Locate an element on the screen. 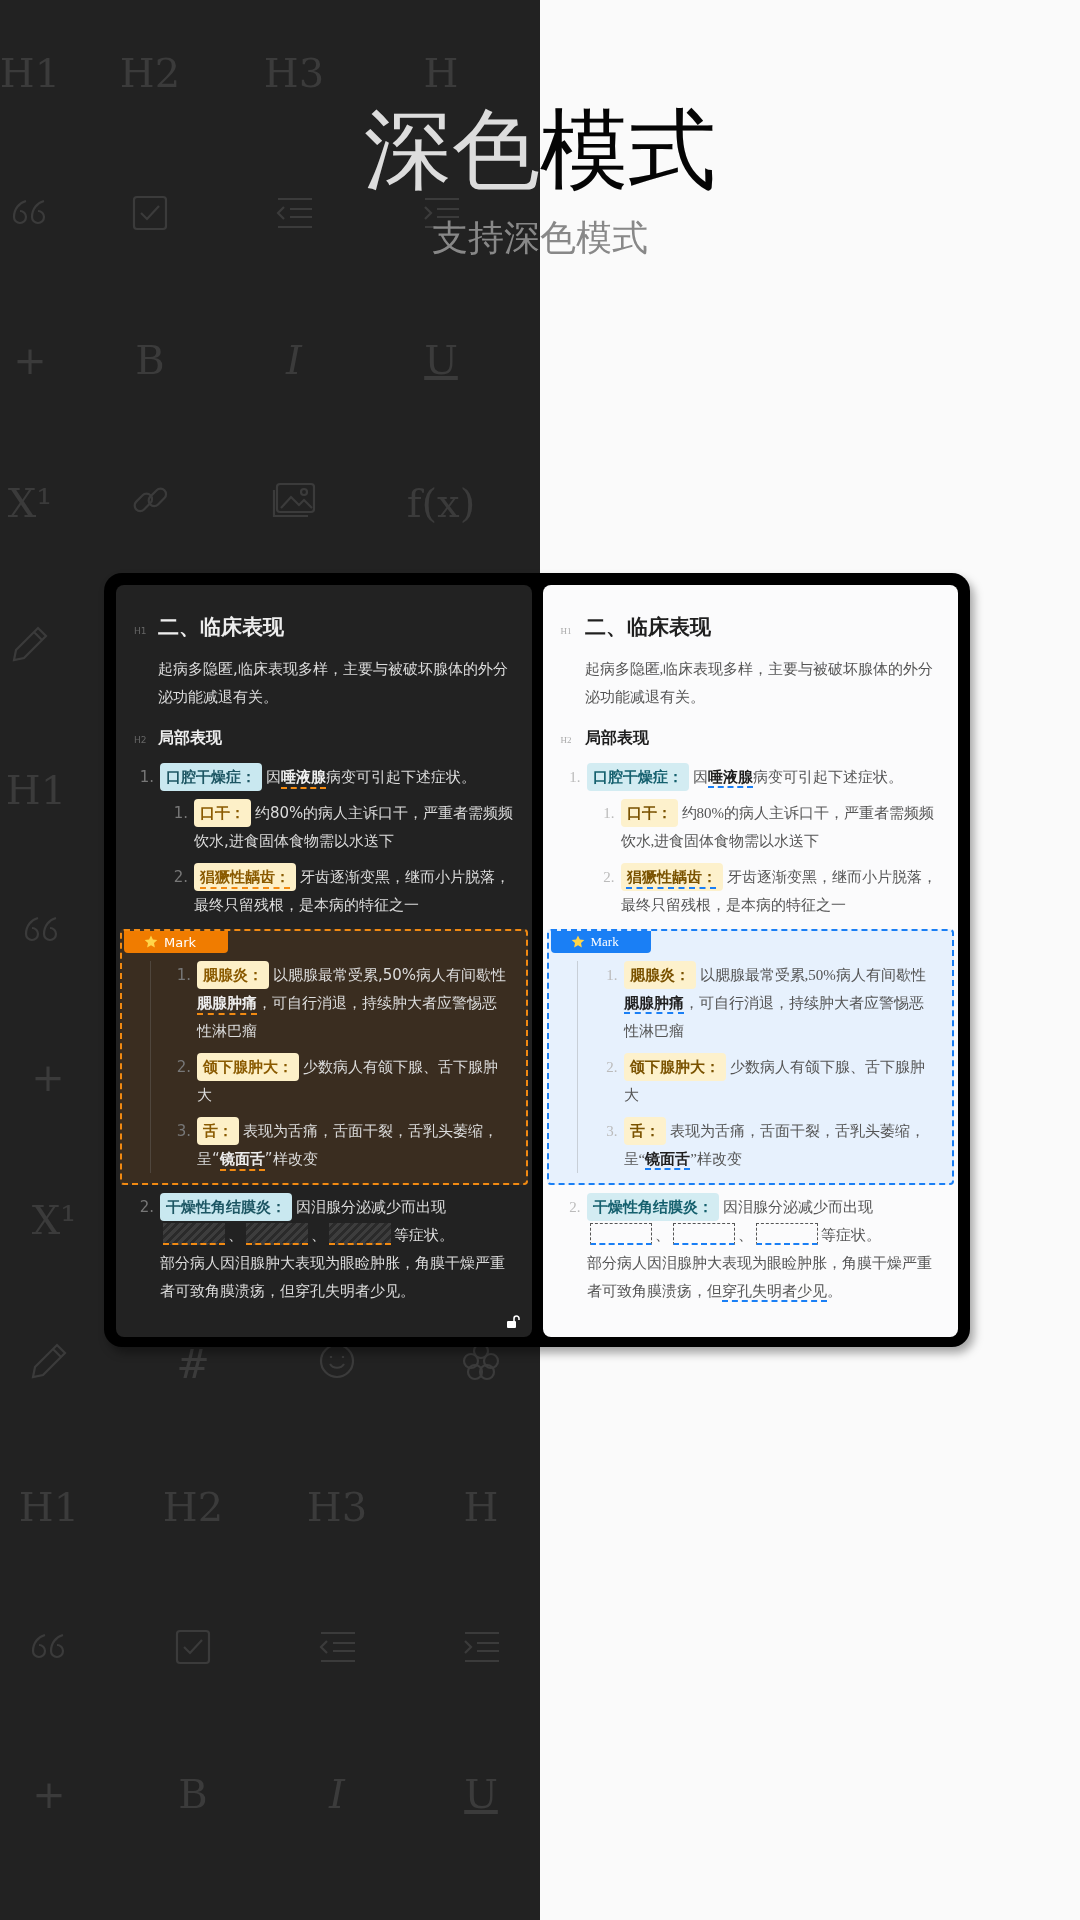  padlock-icon is located at coordinates (512, 1322).